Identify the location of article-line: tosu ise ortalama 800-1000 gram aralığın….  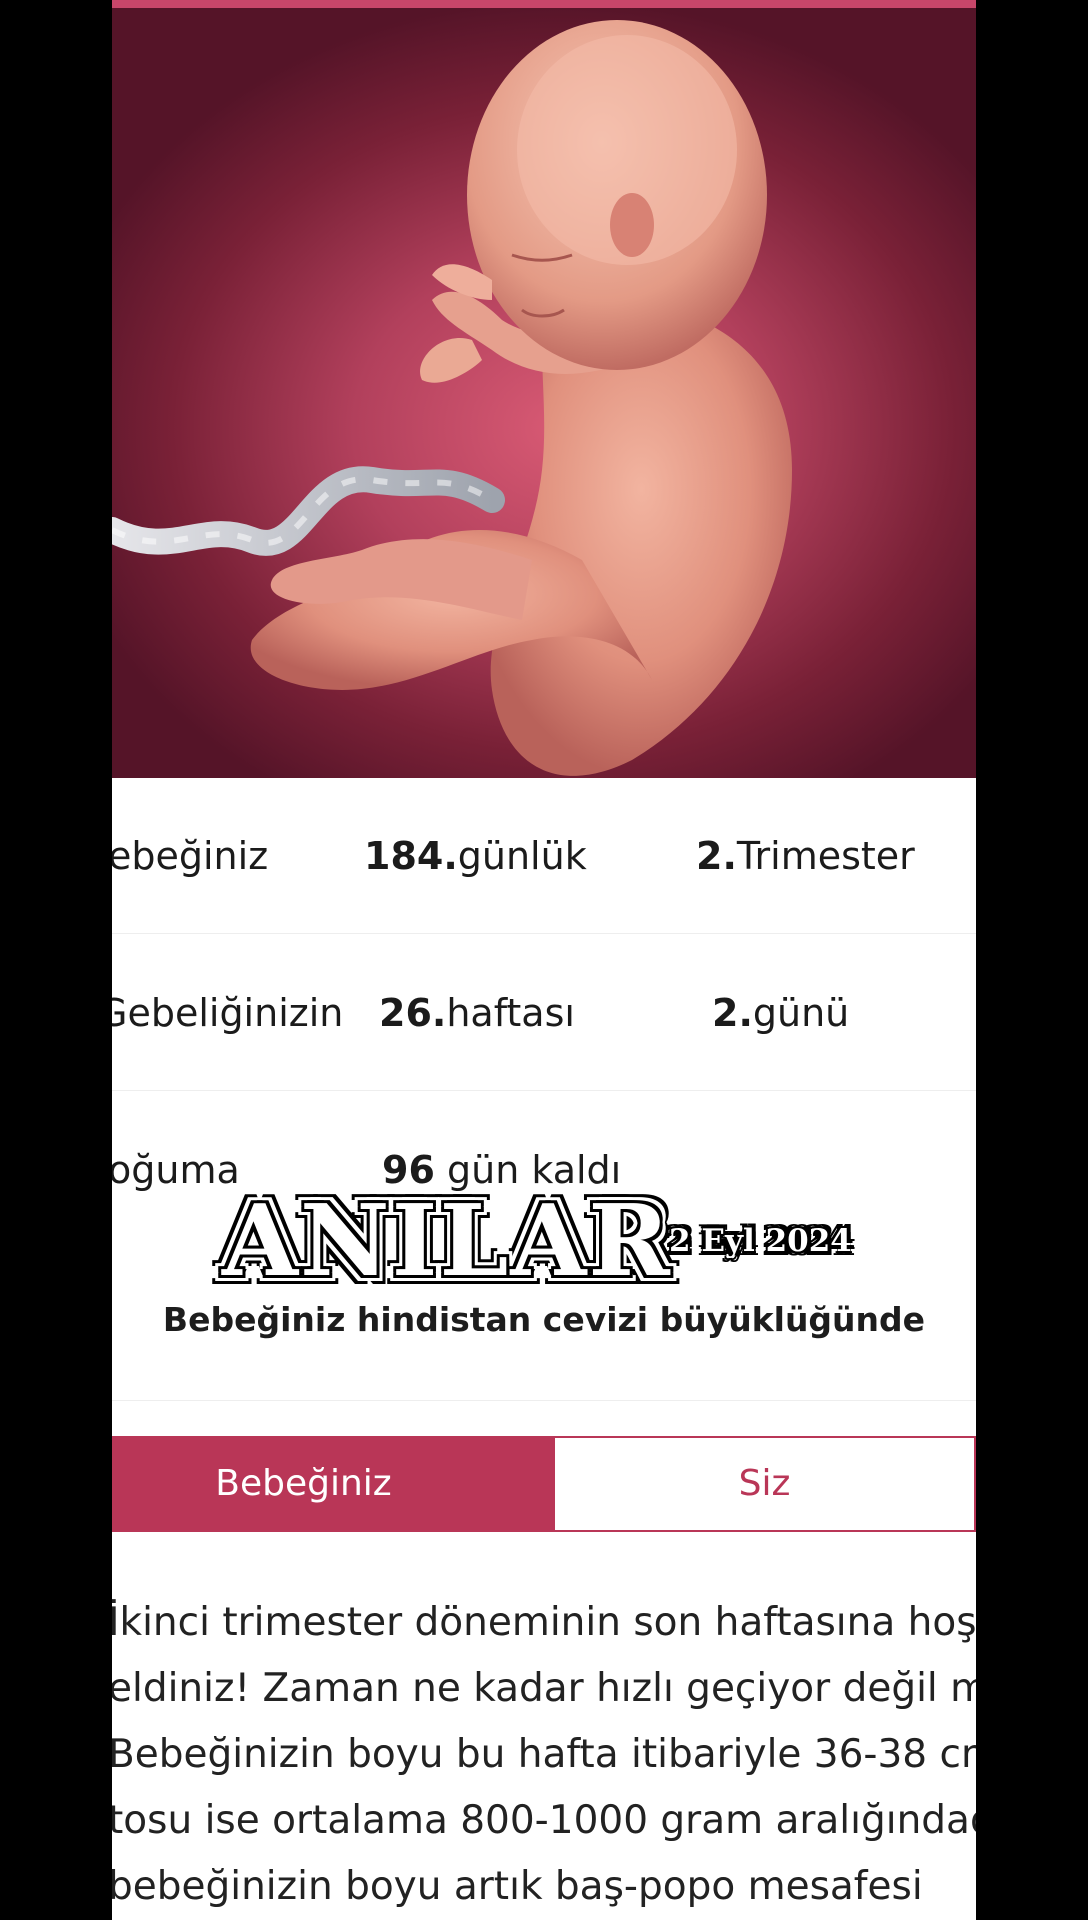
(544, 1820).